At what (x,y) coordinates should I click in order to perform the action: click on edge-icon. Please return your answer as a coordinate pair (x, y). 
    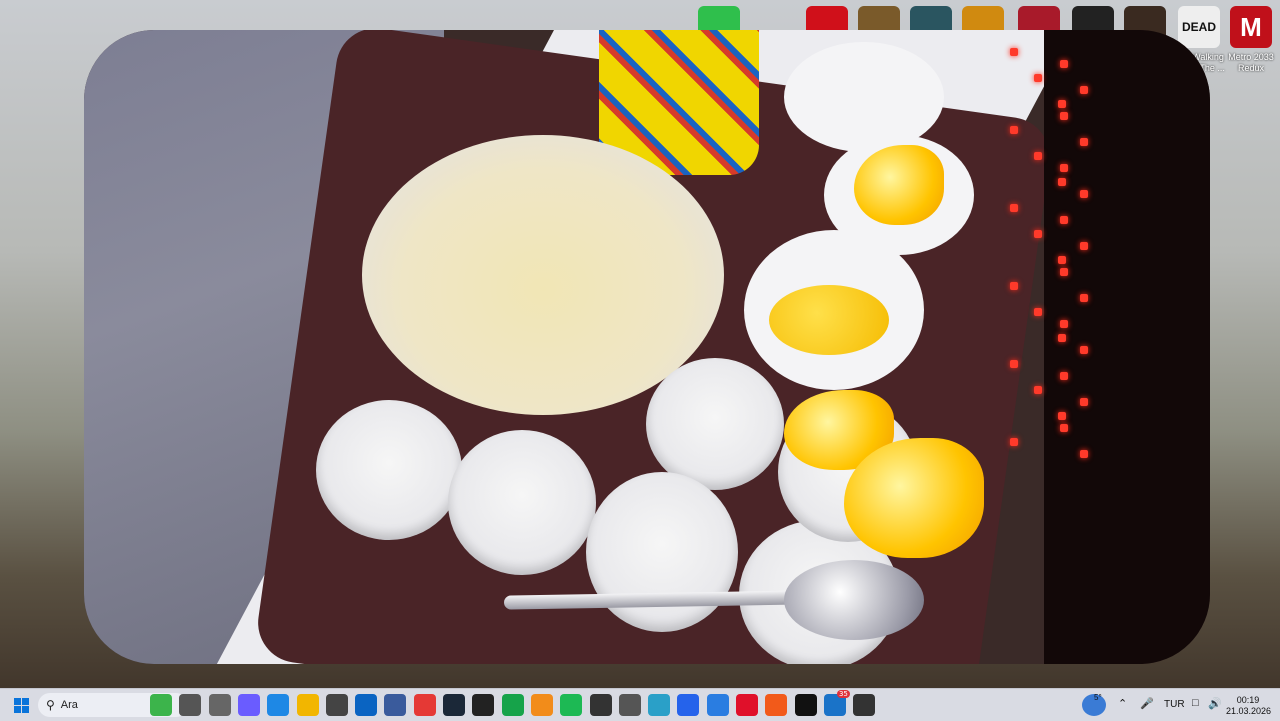
    Looking at the image, I should click on (278, 705).